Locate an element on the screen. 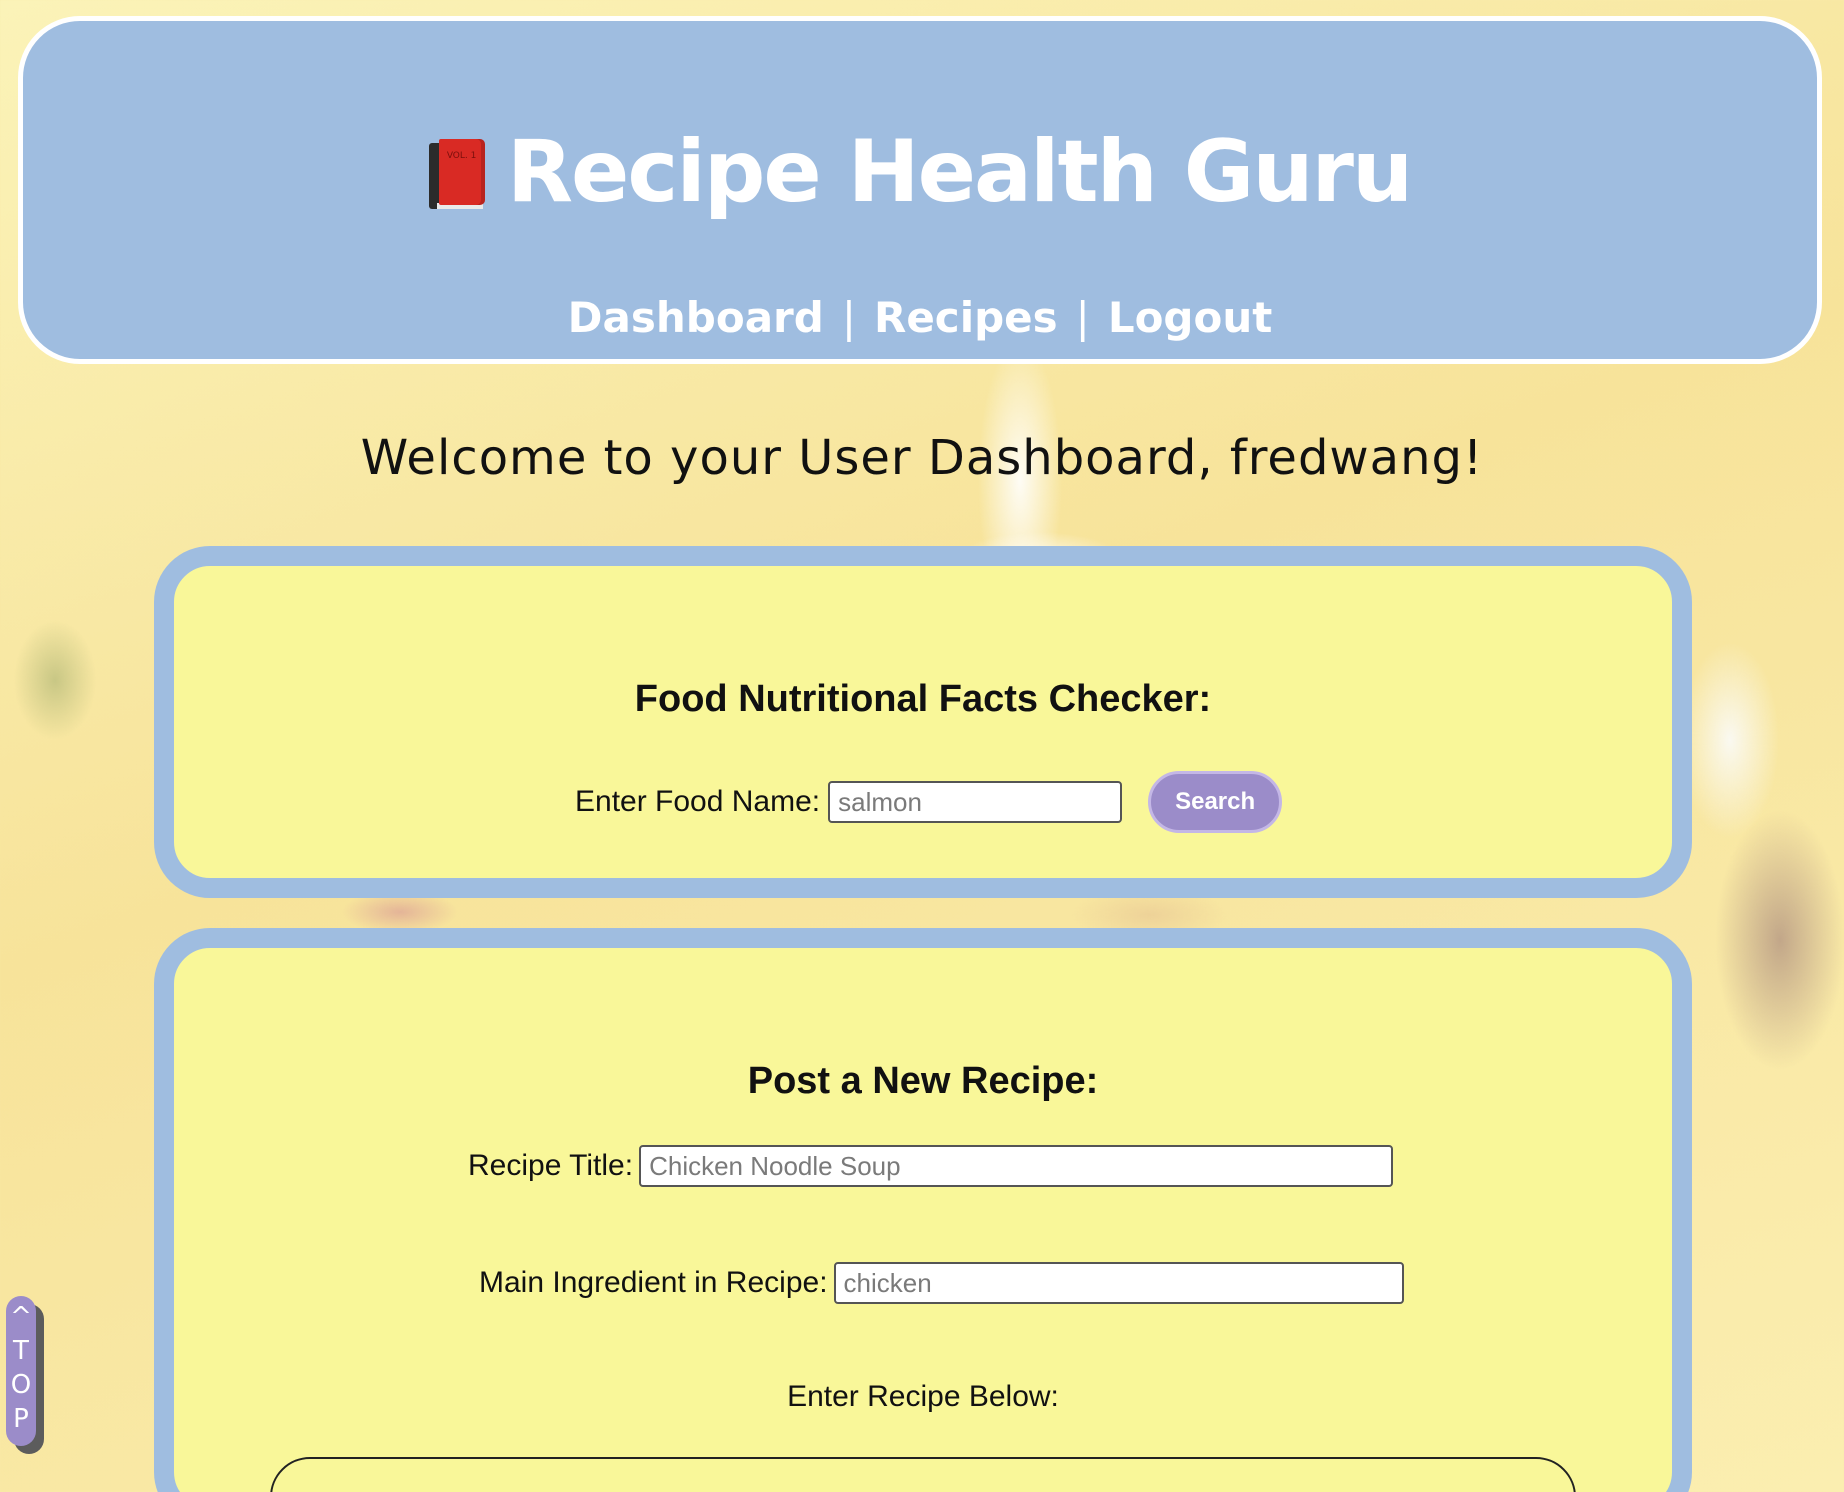  app-title: Recipe Health Guru is located at coordinates (959, 172).